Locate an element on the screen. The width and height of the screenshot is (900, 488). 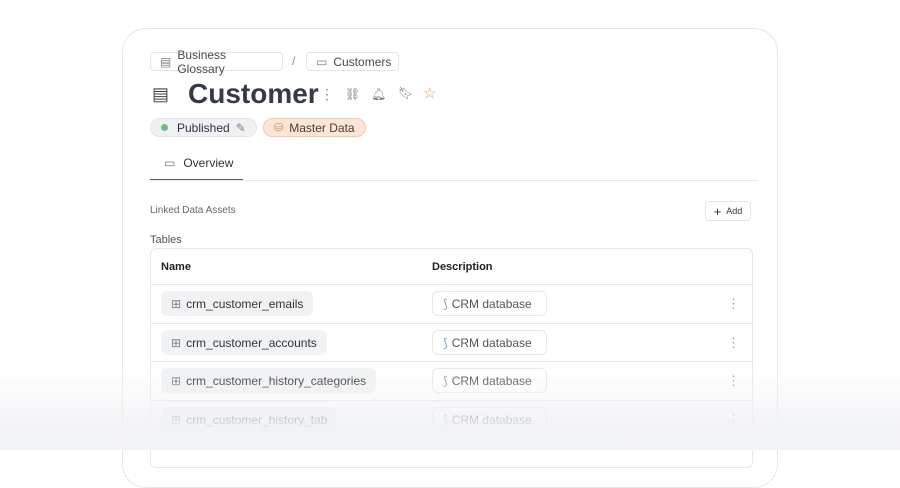
table-name-chip: ⊞ crm_customer_history_tab is located at coordinates (249, 419).